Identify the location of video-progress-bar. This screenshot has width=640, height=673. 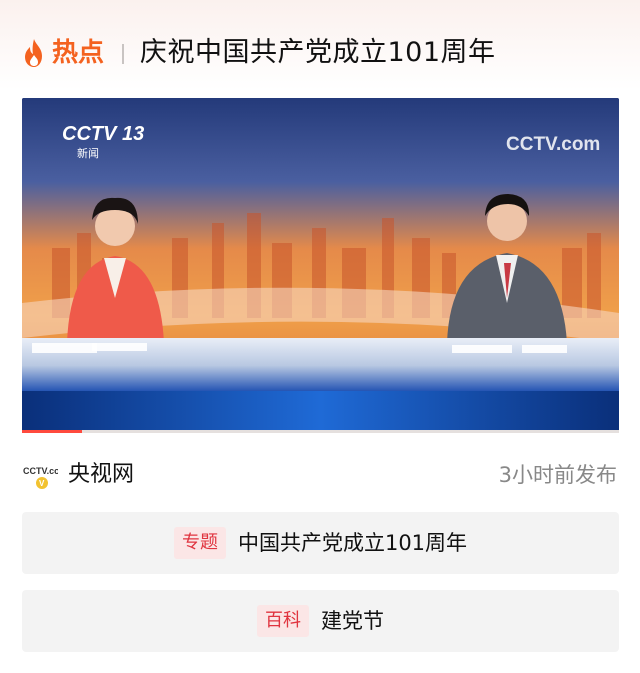
(320, 431).